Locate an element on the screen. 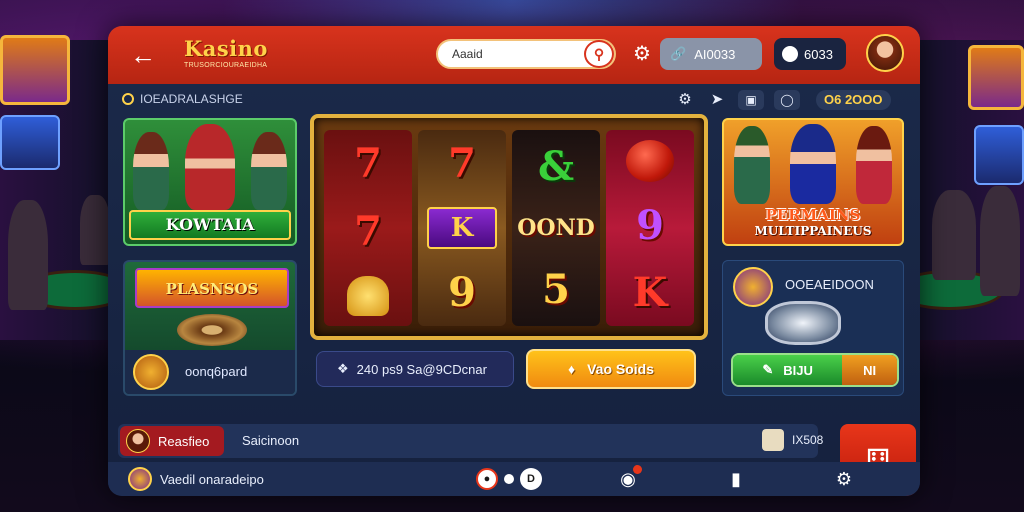  logo-tagline: TRUSORCIOURAEIDHA is located at coordinates (226, 65).